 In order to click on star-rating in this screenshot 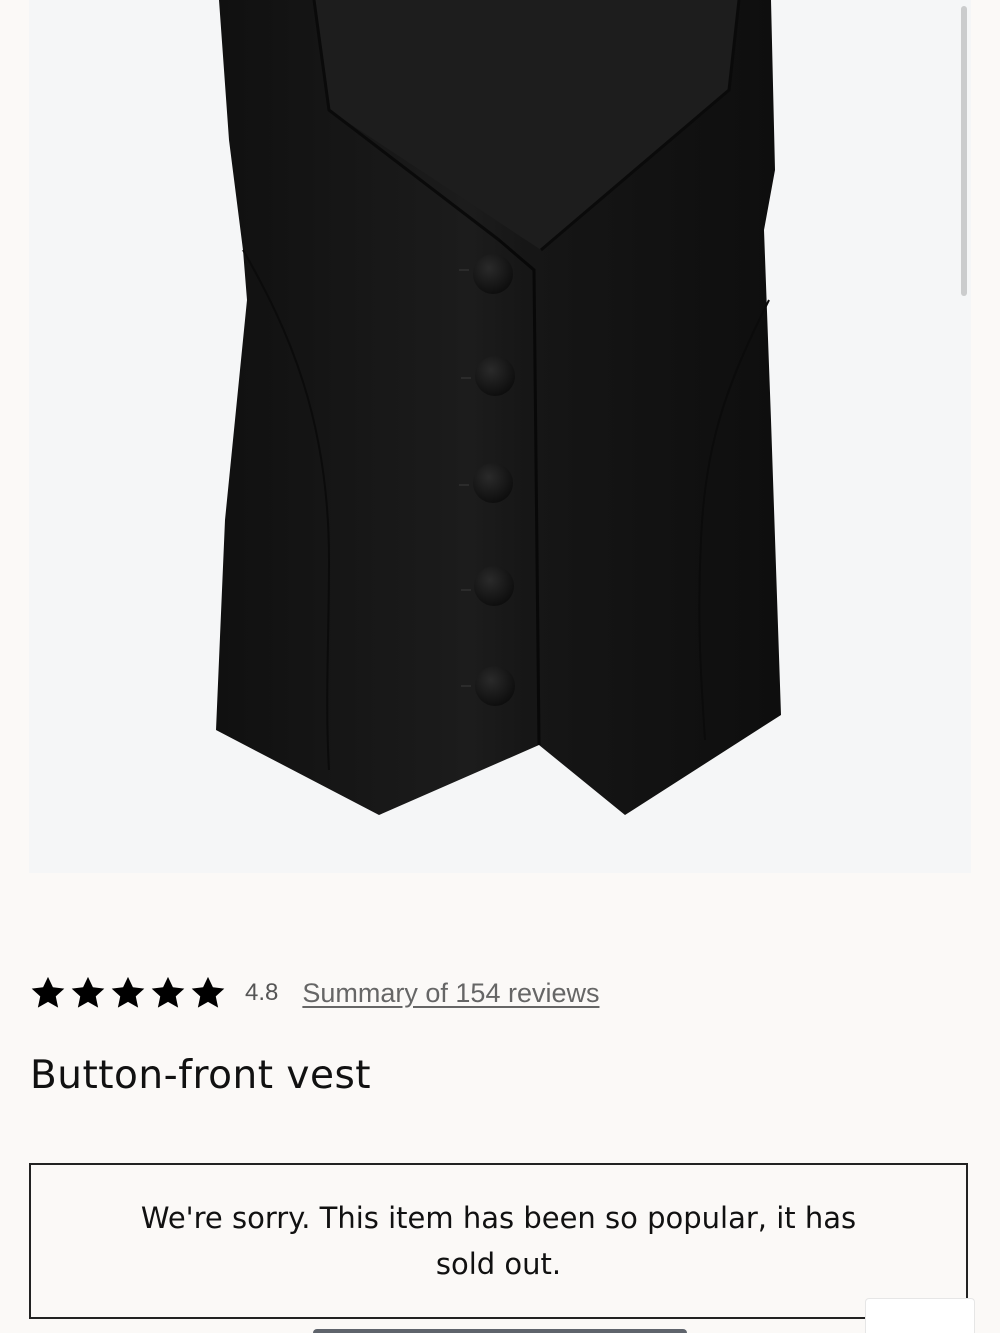, I will do `click(128, 993)`.